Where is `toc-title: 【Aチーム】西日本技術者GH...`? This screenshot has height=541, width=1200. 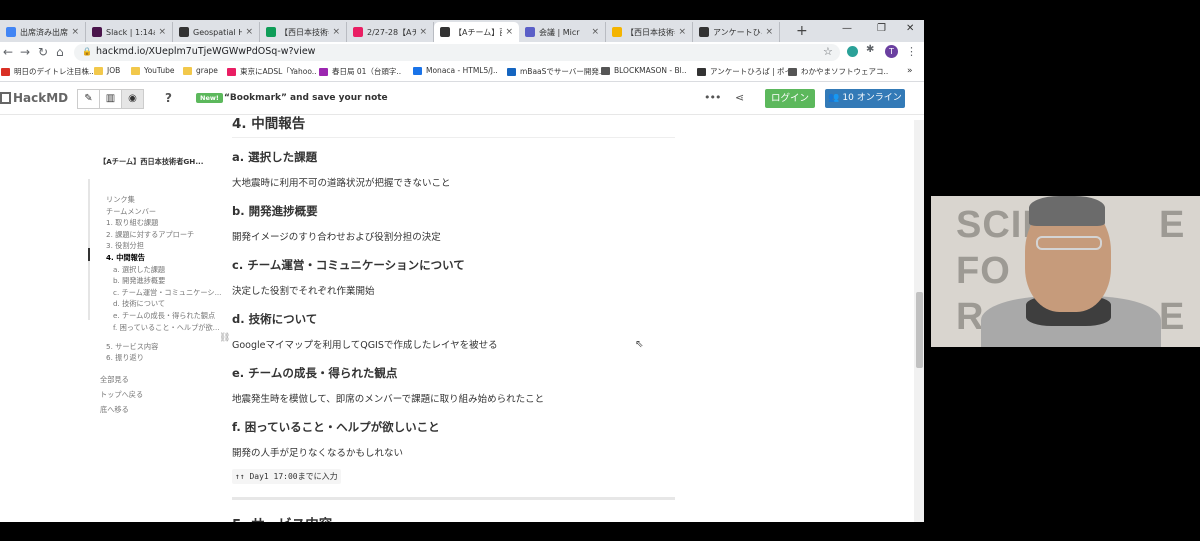 toc-title: 【Aチーム】西日本技術者GH... is located at coordinates (151, 162).